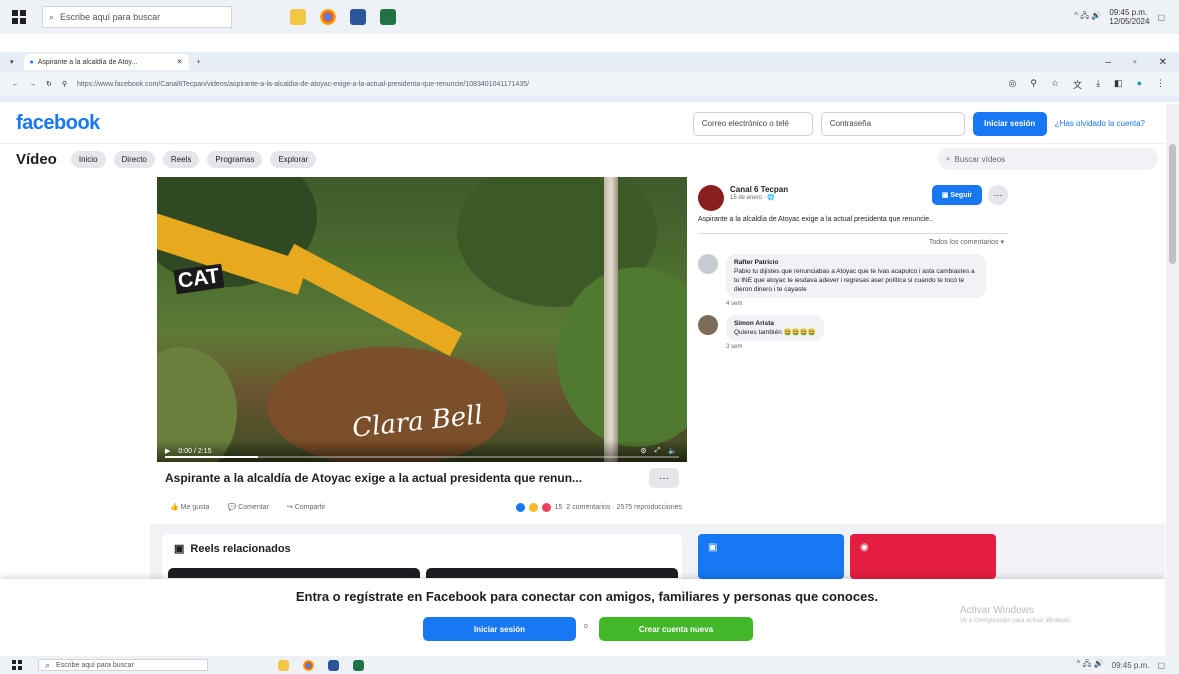 This screenshot has width=1179, height=674. What do you see at coordinates (1013, 84) in the screenshot?
I see `lens-icon: ◎` at bounding box center [1013, 84].